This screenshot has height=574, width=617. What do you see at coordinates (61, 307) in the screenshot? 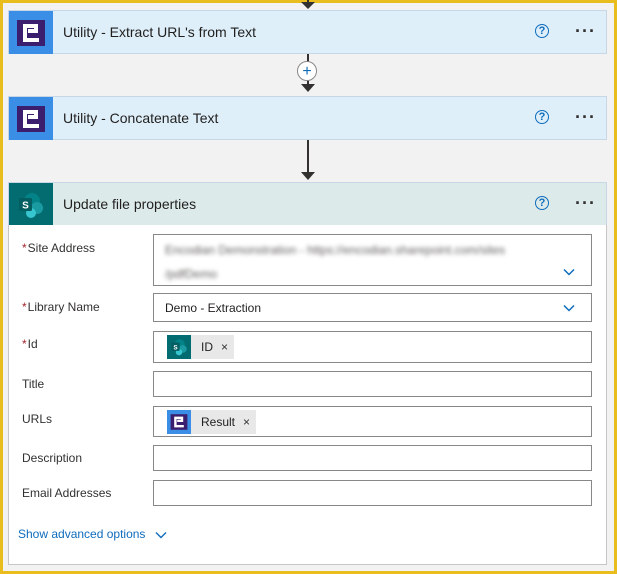
I see `library-name-label: *Library Name` at bounding box center [61, 307].